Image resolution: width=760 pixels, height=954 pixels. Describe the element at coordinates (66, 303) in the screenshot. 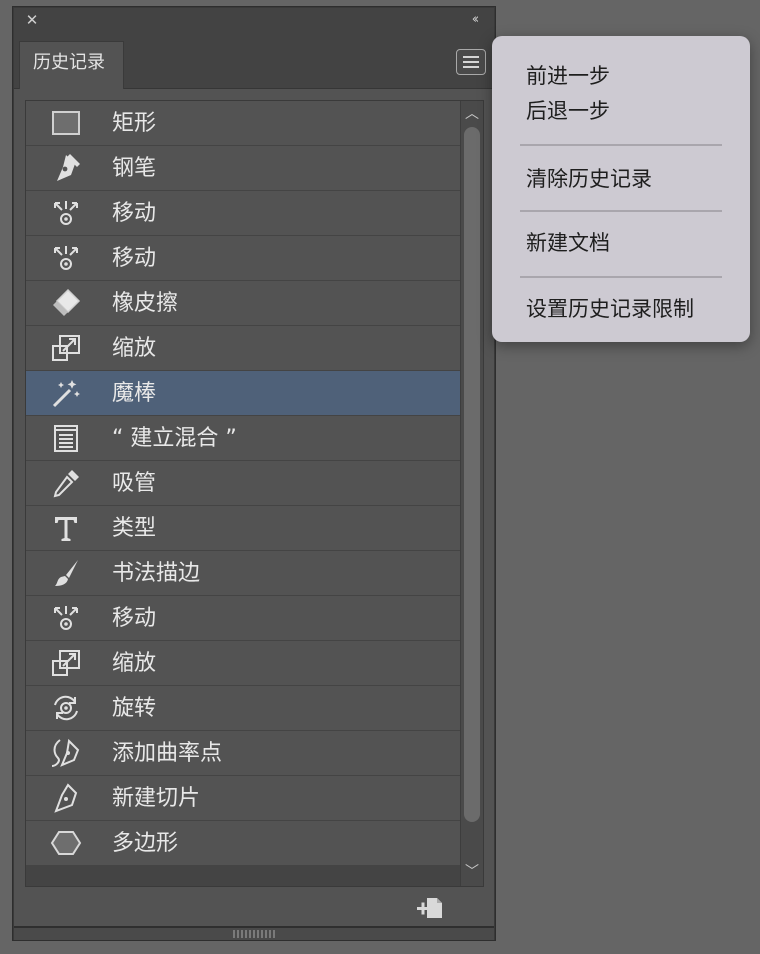

I see `eraser-icon` at that location.